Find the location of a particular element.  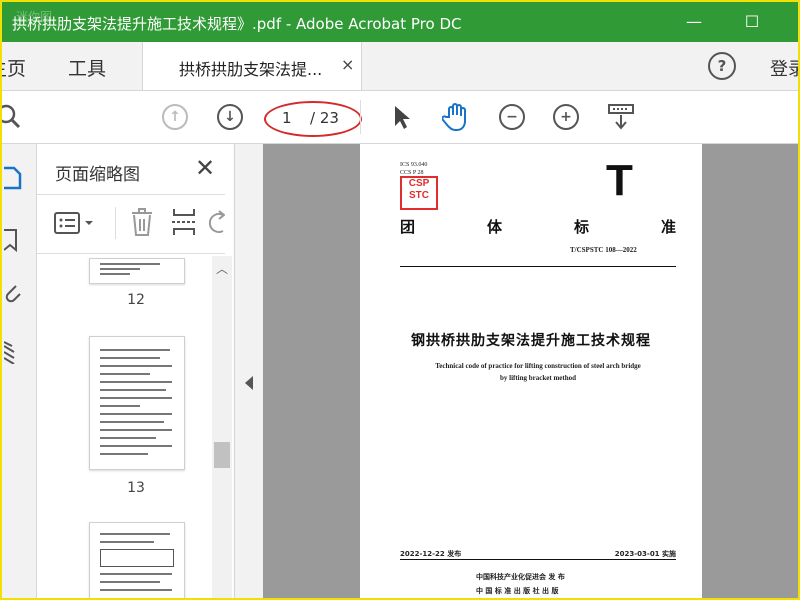

header-rule is located at coordinates (538, 266).